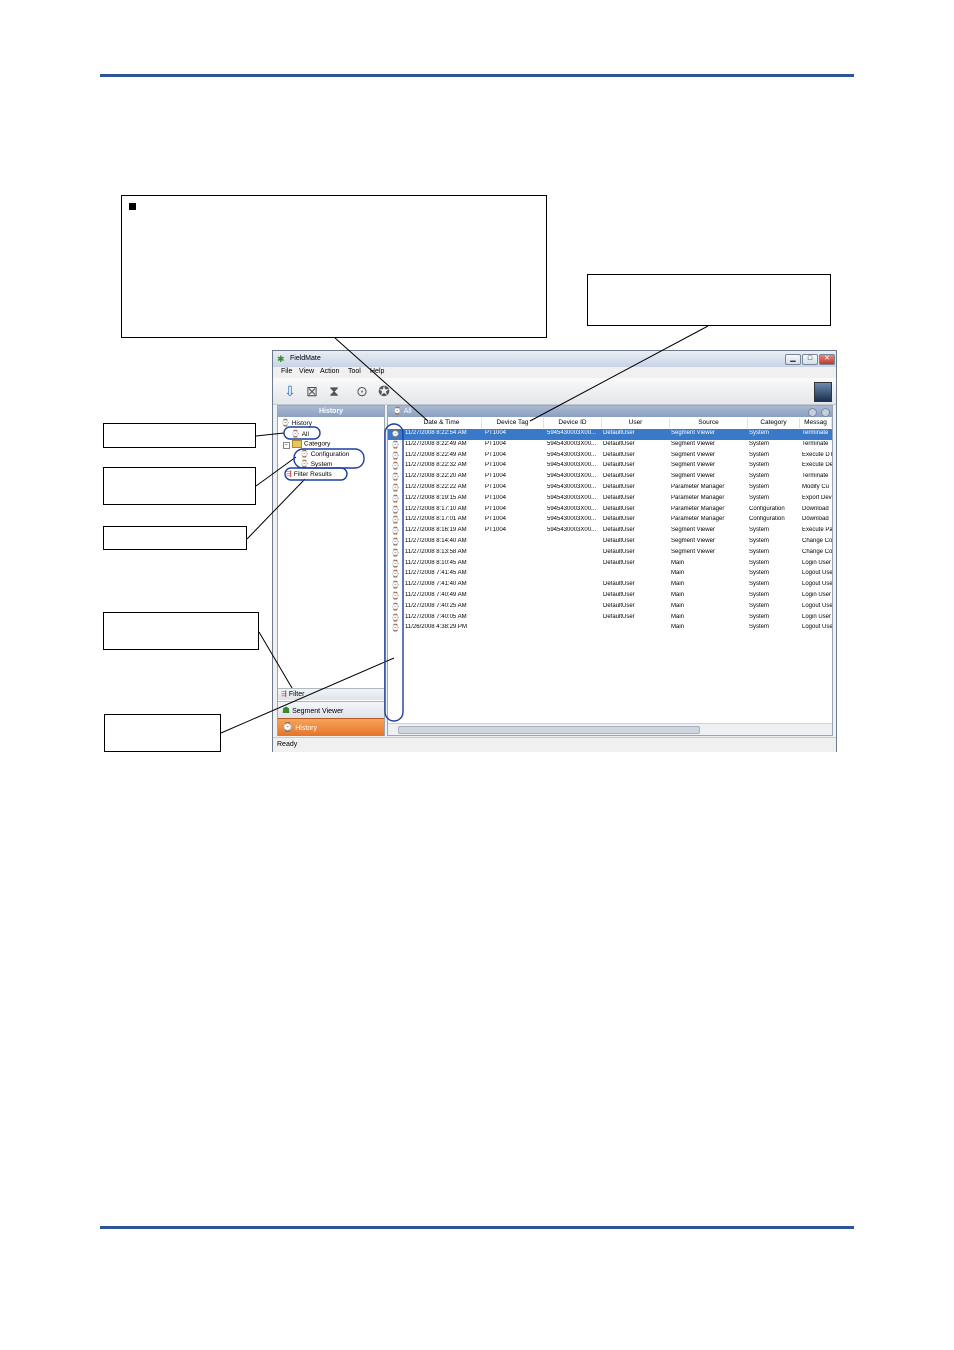 The width and height of the screenshot is (954, 1350). I want to click on leader-line-device-tag, so click(619, 373).